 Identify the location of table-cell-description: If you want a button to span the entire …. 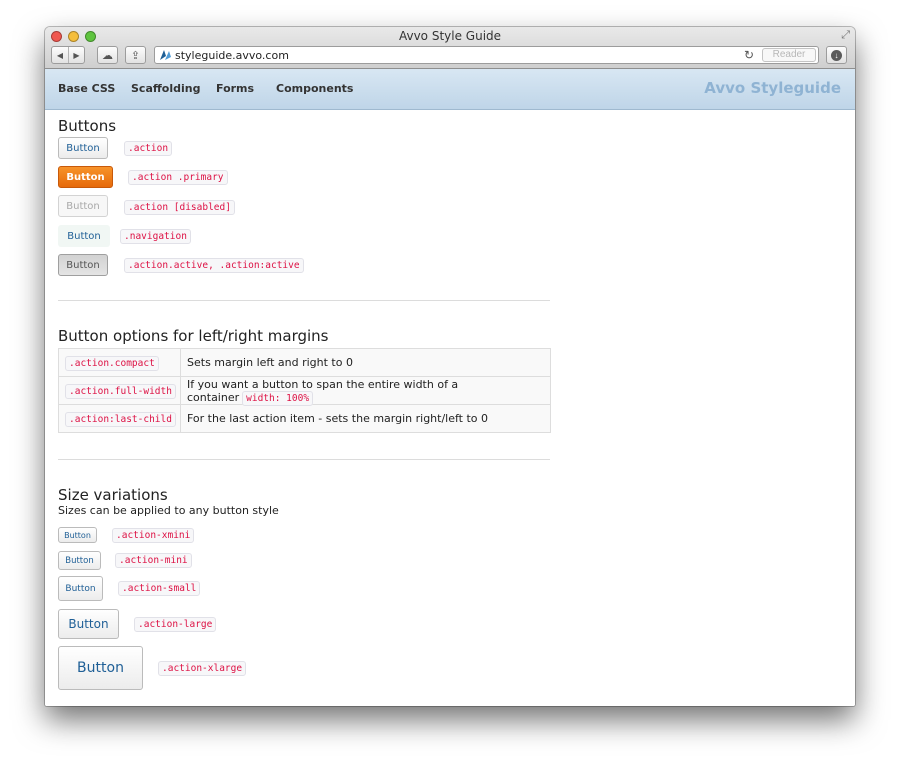
(323, 390).